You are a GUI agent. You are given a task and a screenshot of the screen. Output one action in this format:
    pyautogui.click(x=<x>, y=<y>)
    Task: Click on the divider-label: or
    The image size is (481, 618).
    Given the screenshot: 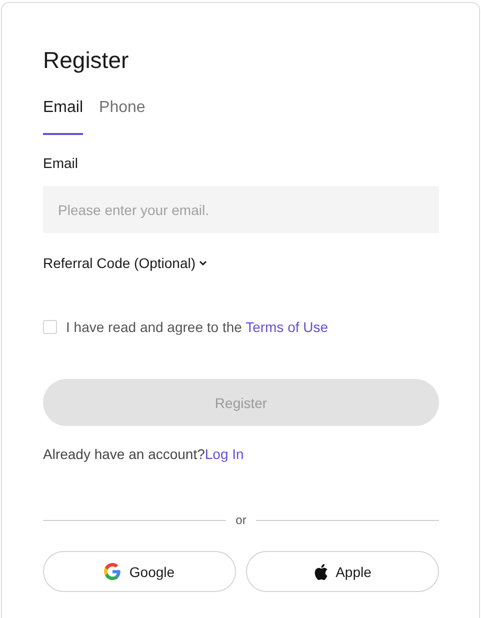 What is the action you would take?
    pyautogui.click(x=241, y=520)
    